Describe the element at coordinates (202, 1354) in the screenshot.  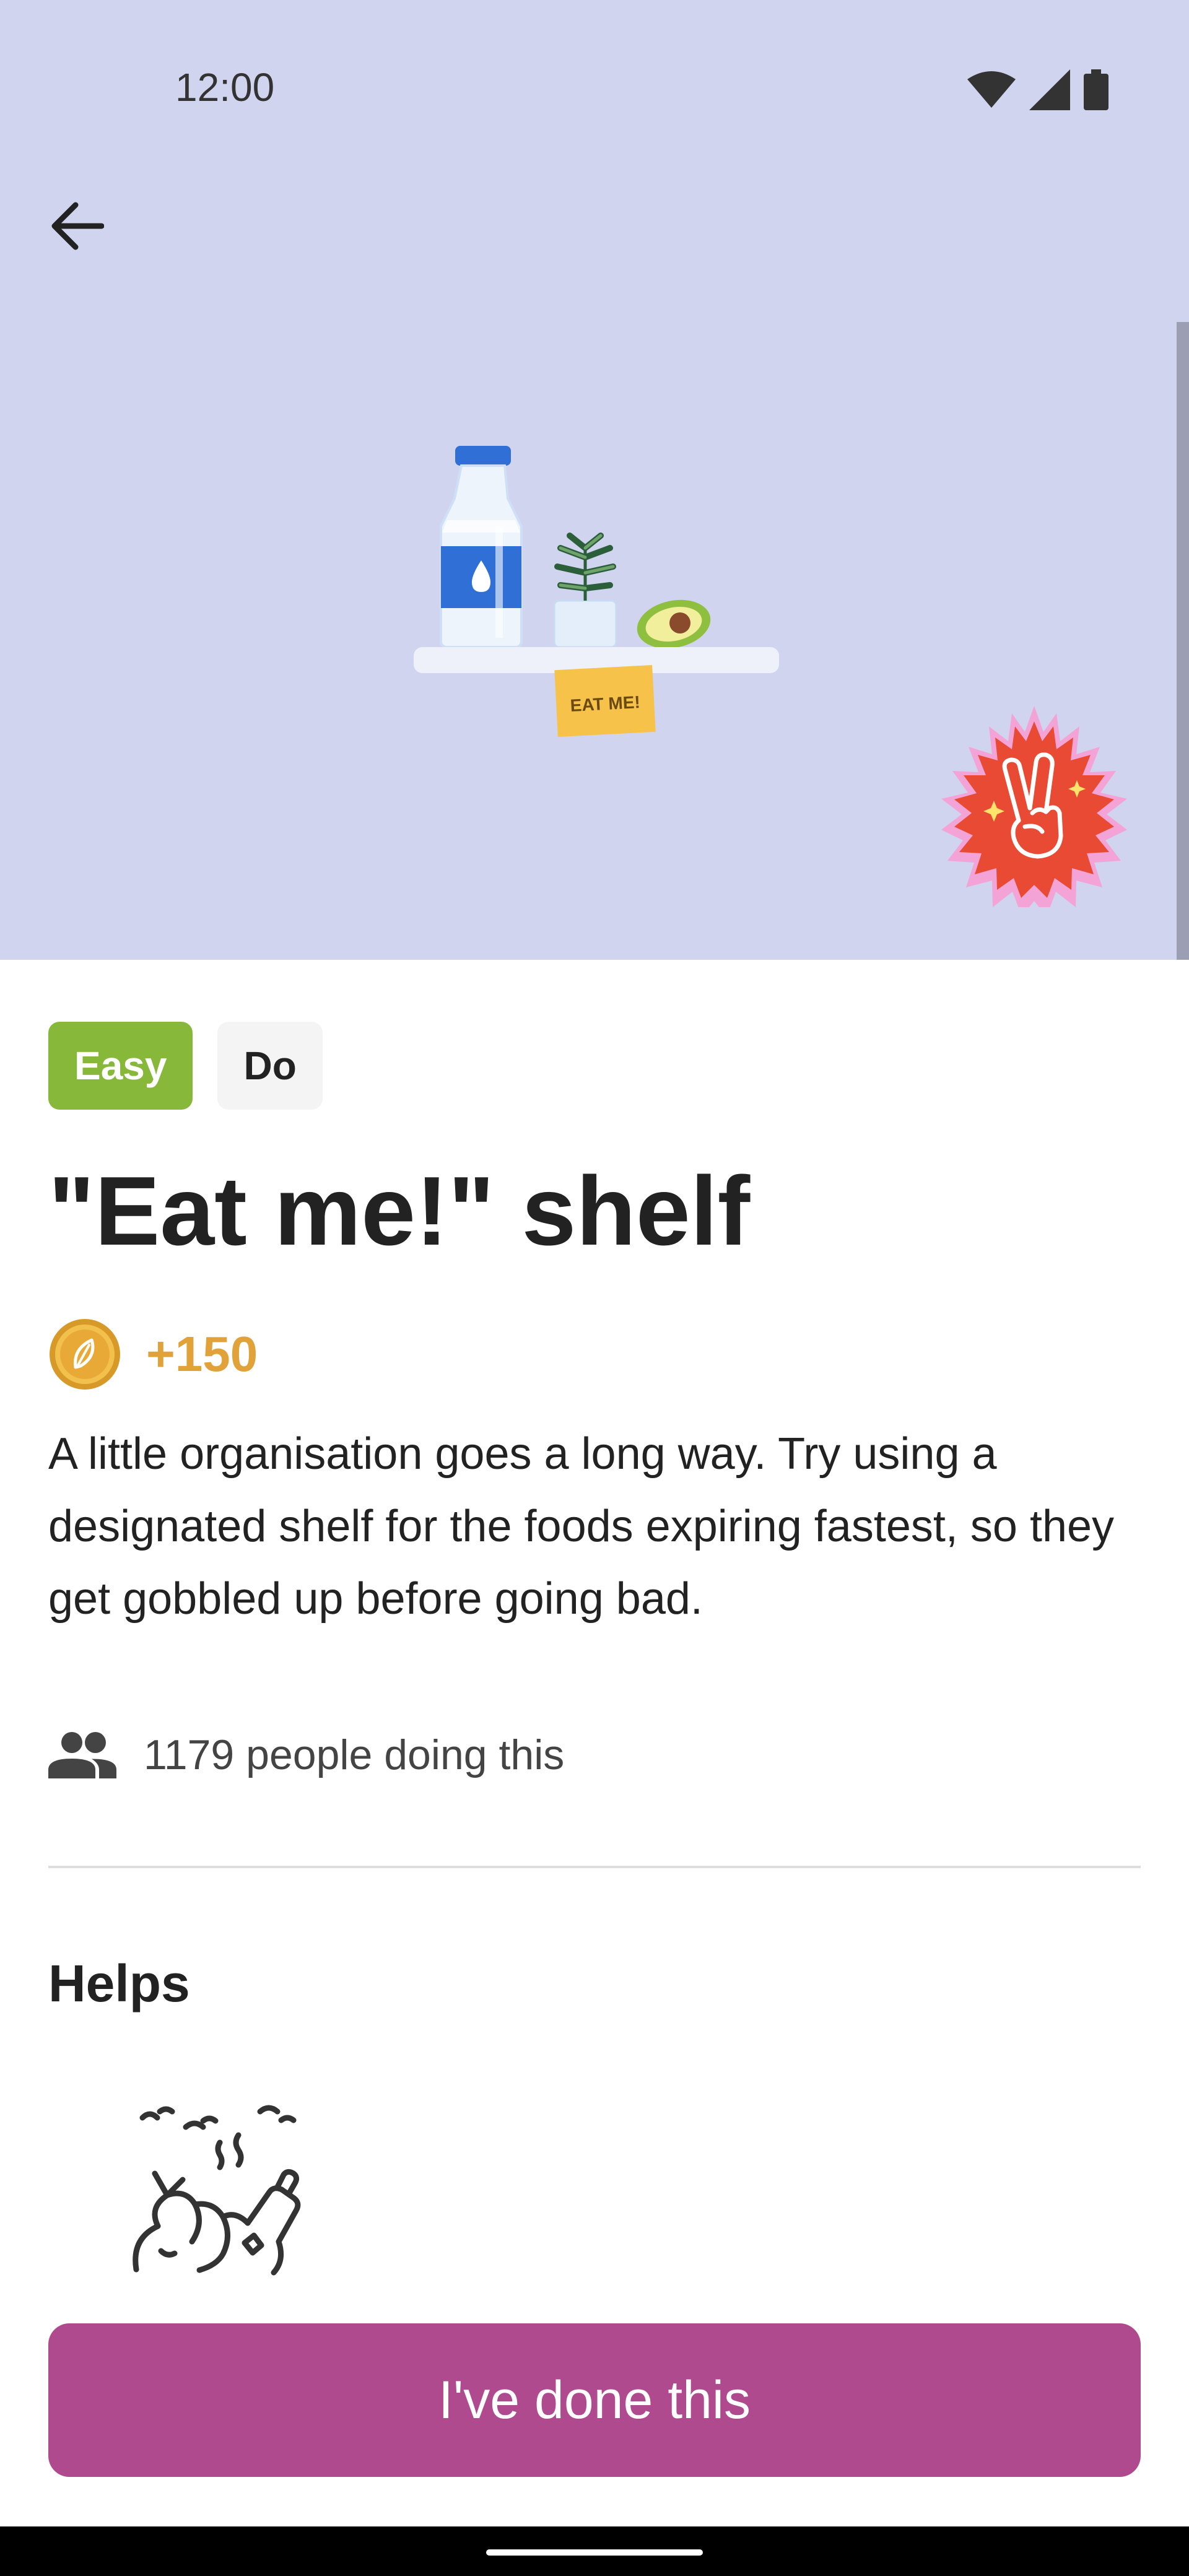
I see `points-value: +150` at that location.